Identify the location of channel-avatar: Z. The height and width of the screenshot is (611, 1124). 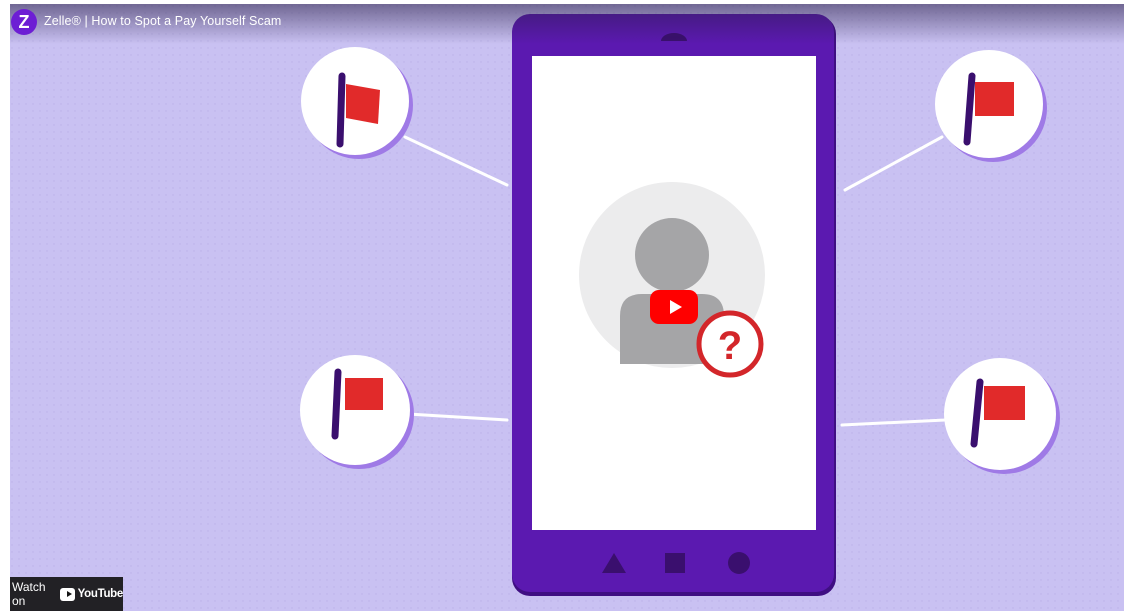
(24, 22).